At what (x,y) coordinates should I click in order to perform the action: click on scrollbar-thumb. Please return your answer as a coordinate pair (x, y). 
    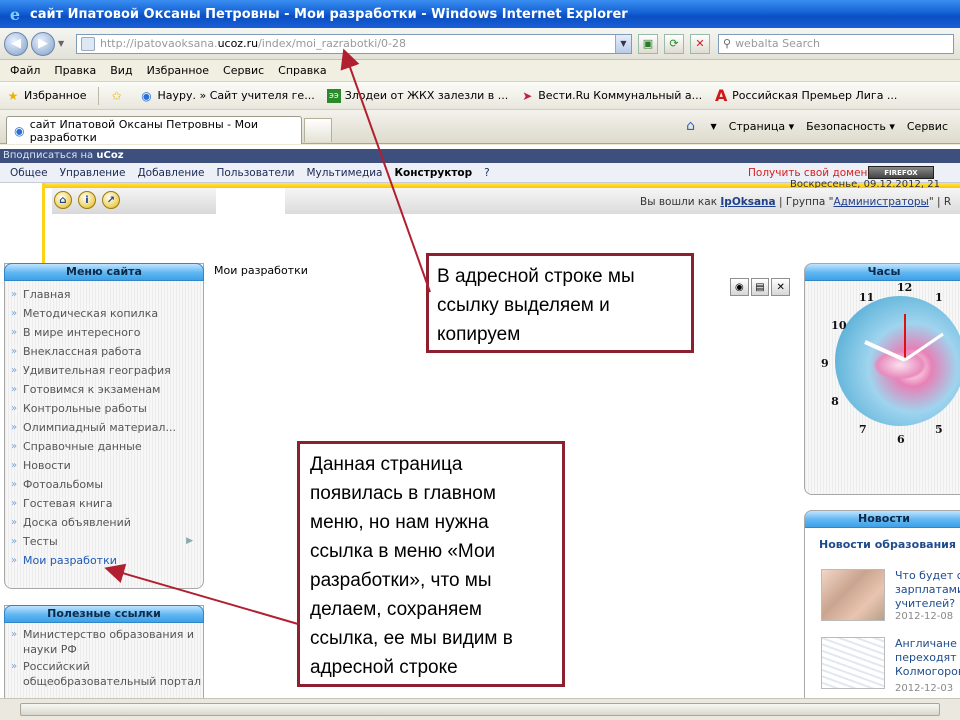
    Looking at the image, I should click on (480, 709).